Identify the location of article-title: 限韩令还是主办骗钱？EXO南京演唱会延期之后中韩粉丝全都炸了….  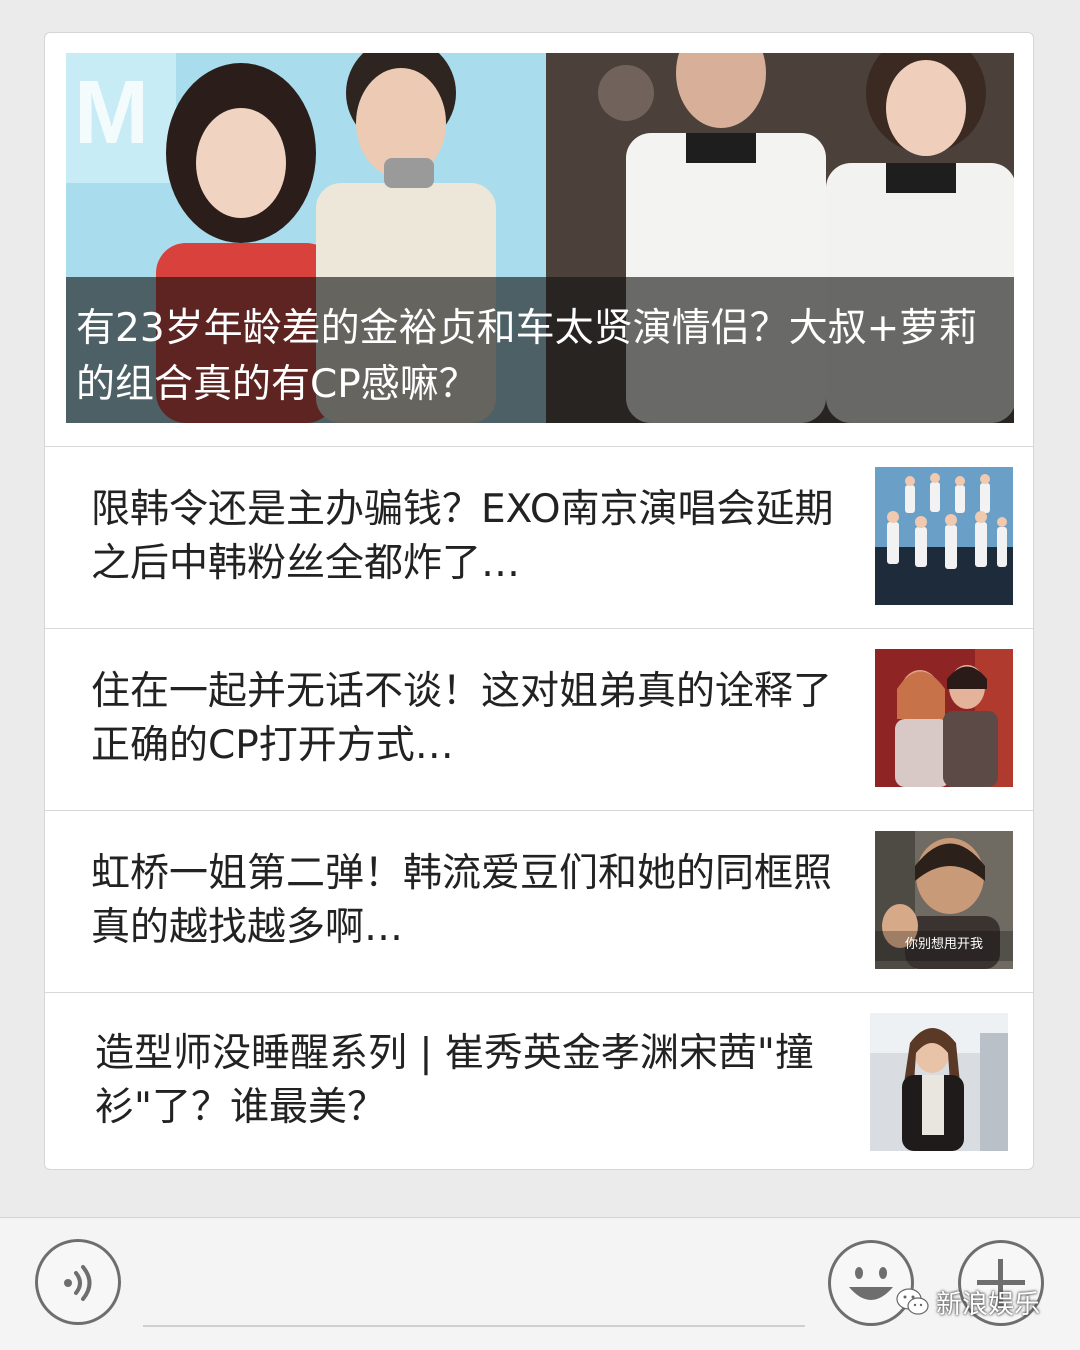
(462, 536).